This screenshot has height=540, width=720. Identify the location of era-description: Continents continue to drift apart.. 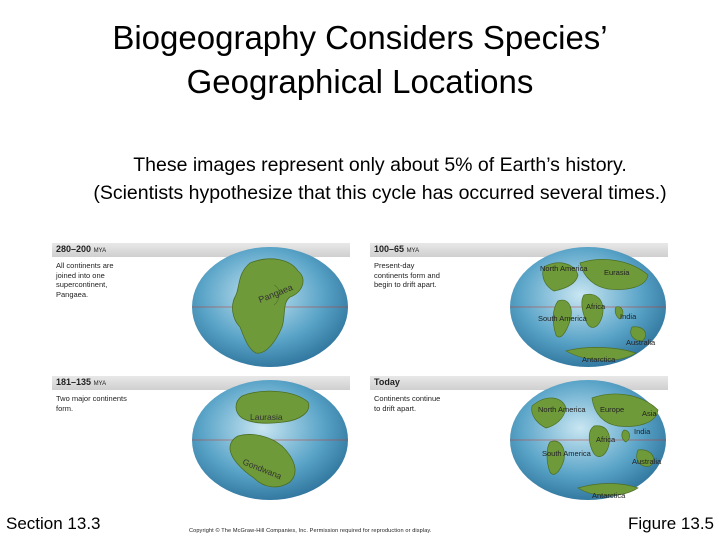
(407, 403).